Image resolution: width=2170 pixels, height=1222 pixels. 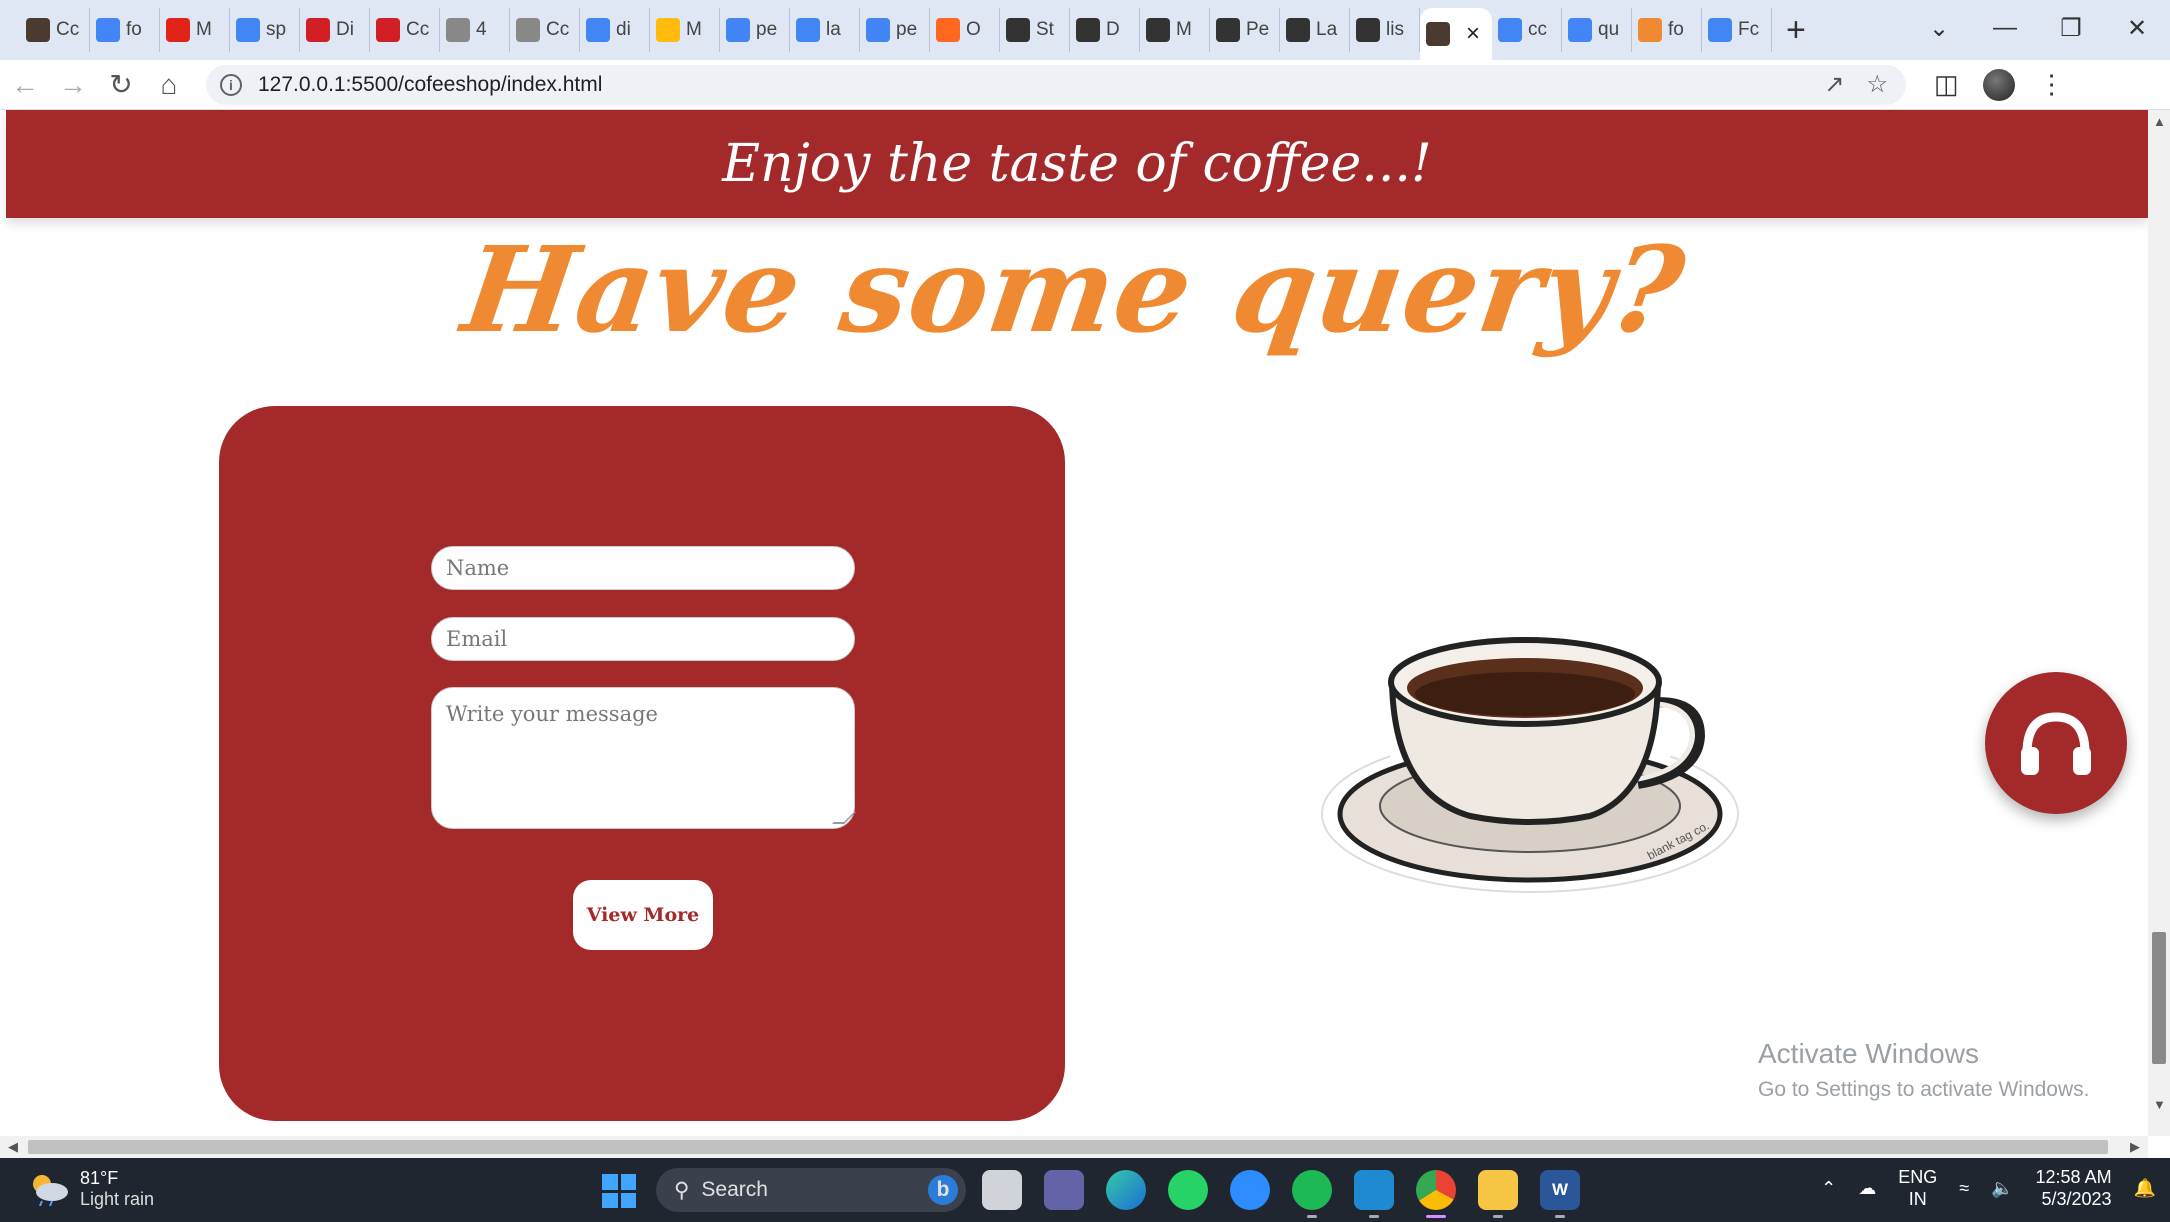 I want to click on bing-icon: b, so click(x=943, y=1190).